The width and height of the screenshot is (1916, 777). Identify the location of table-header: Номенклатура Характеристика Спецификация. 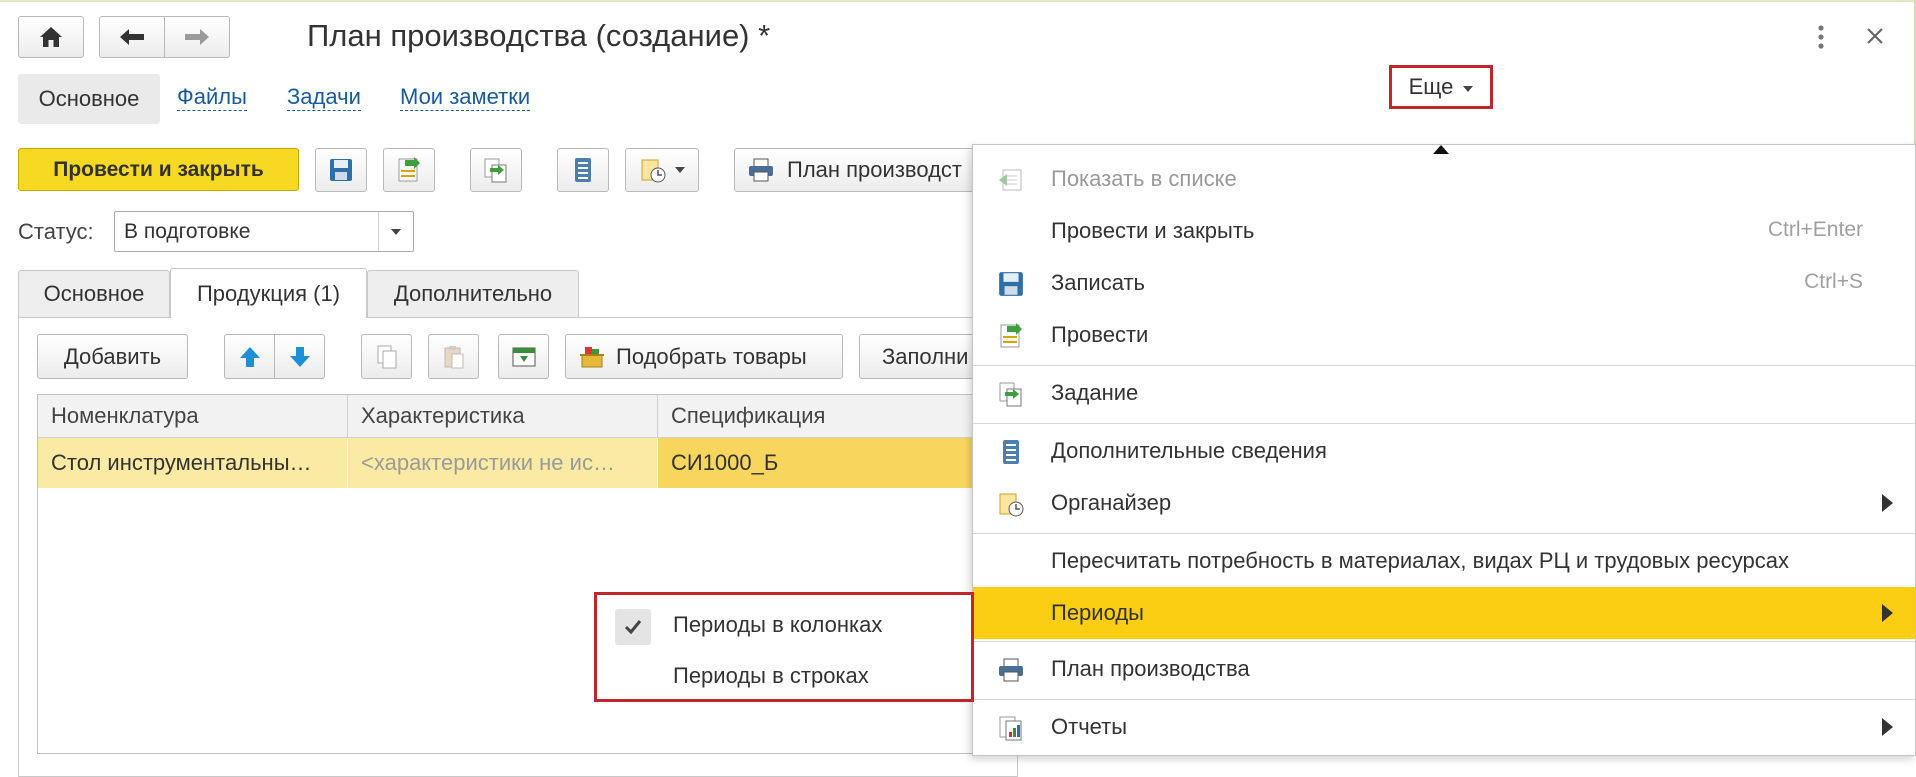
(527, 416).